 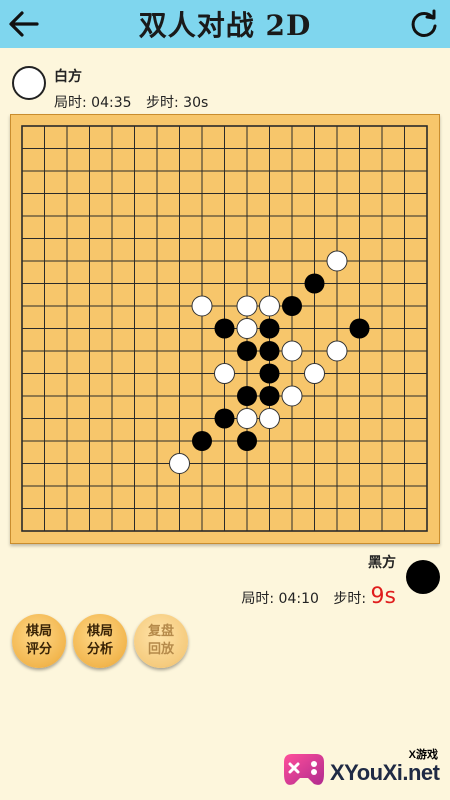 I want to click on header-bar: 双人对战 2D, so click(x=225, y=24).